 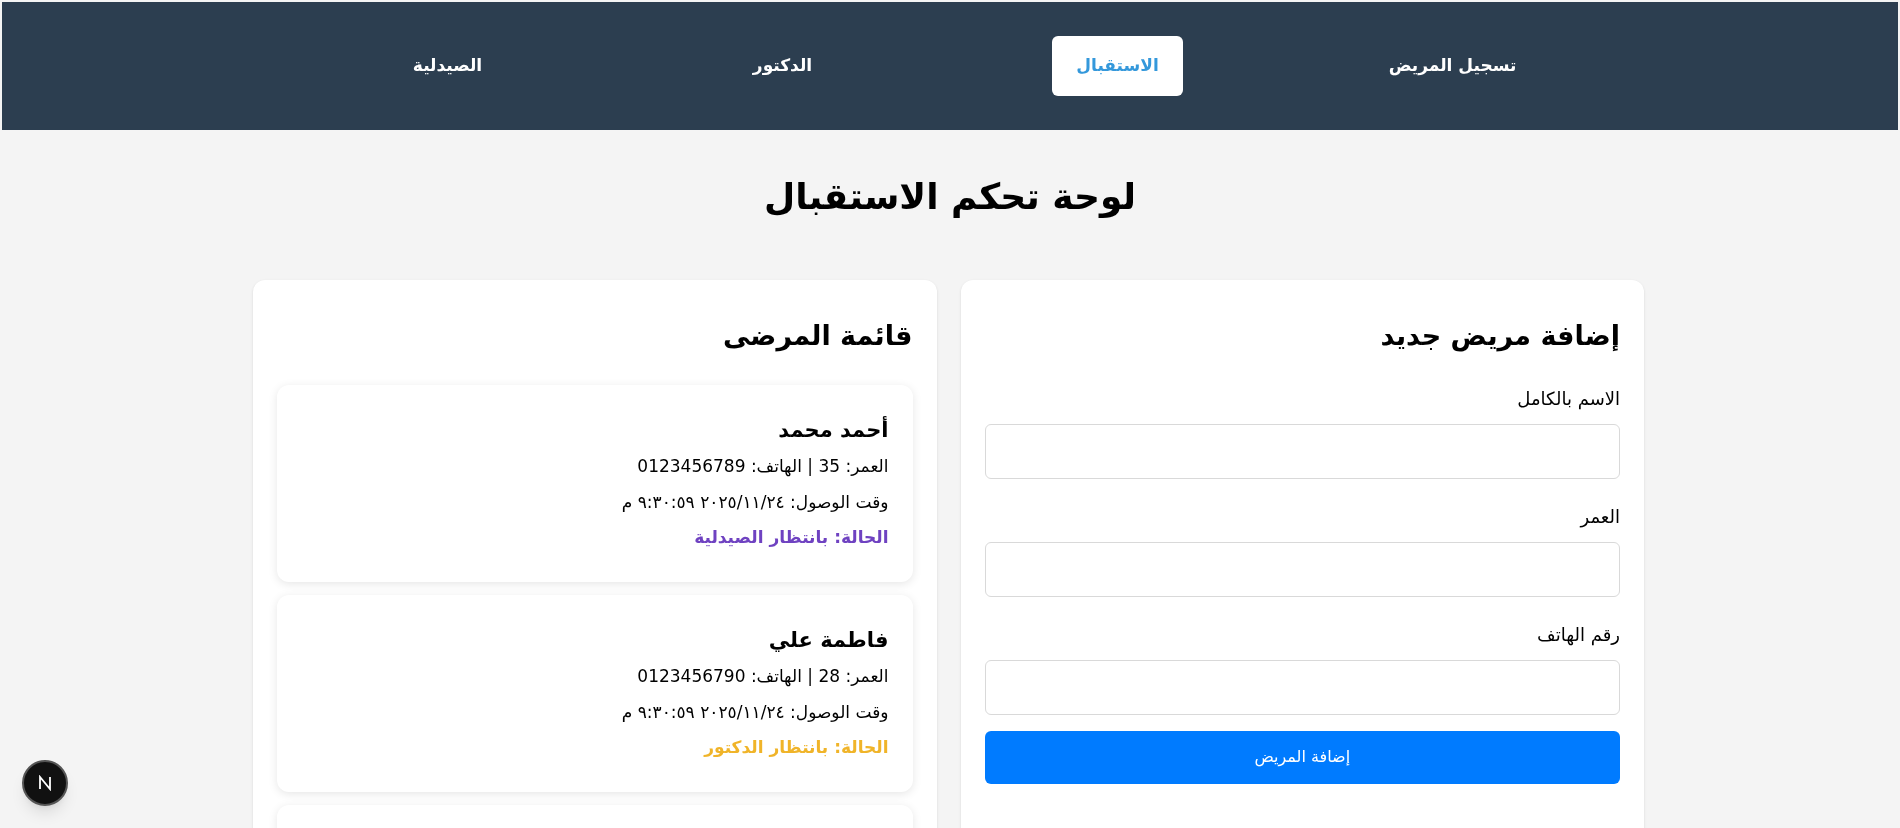 What do you see at coordinates (762, 677) in the screenshot?
I see `patient-details: العمر: 28 | الهاتف: 0123456790` at bounding box center [762, 677].